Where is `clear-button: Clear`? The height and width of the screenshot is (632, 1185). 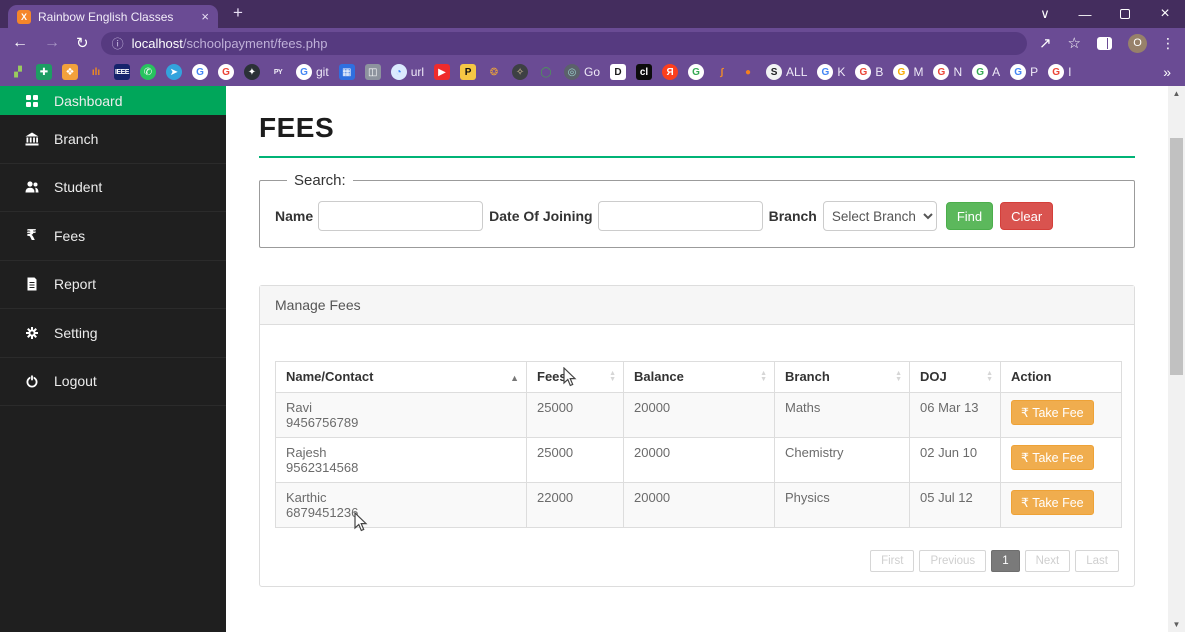 clear-button: Clear is located at coordinates (1027, 216).